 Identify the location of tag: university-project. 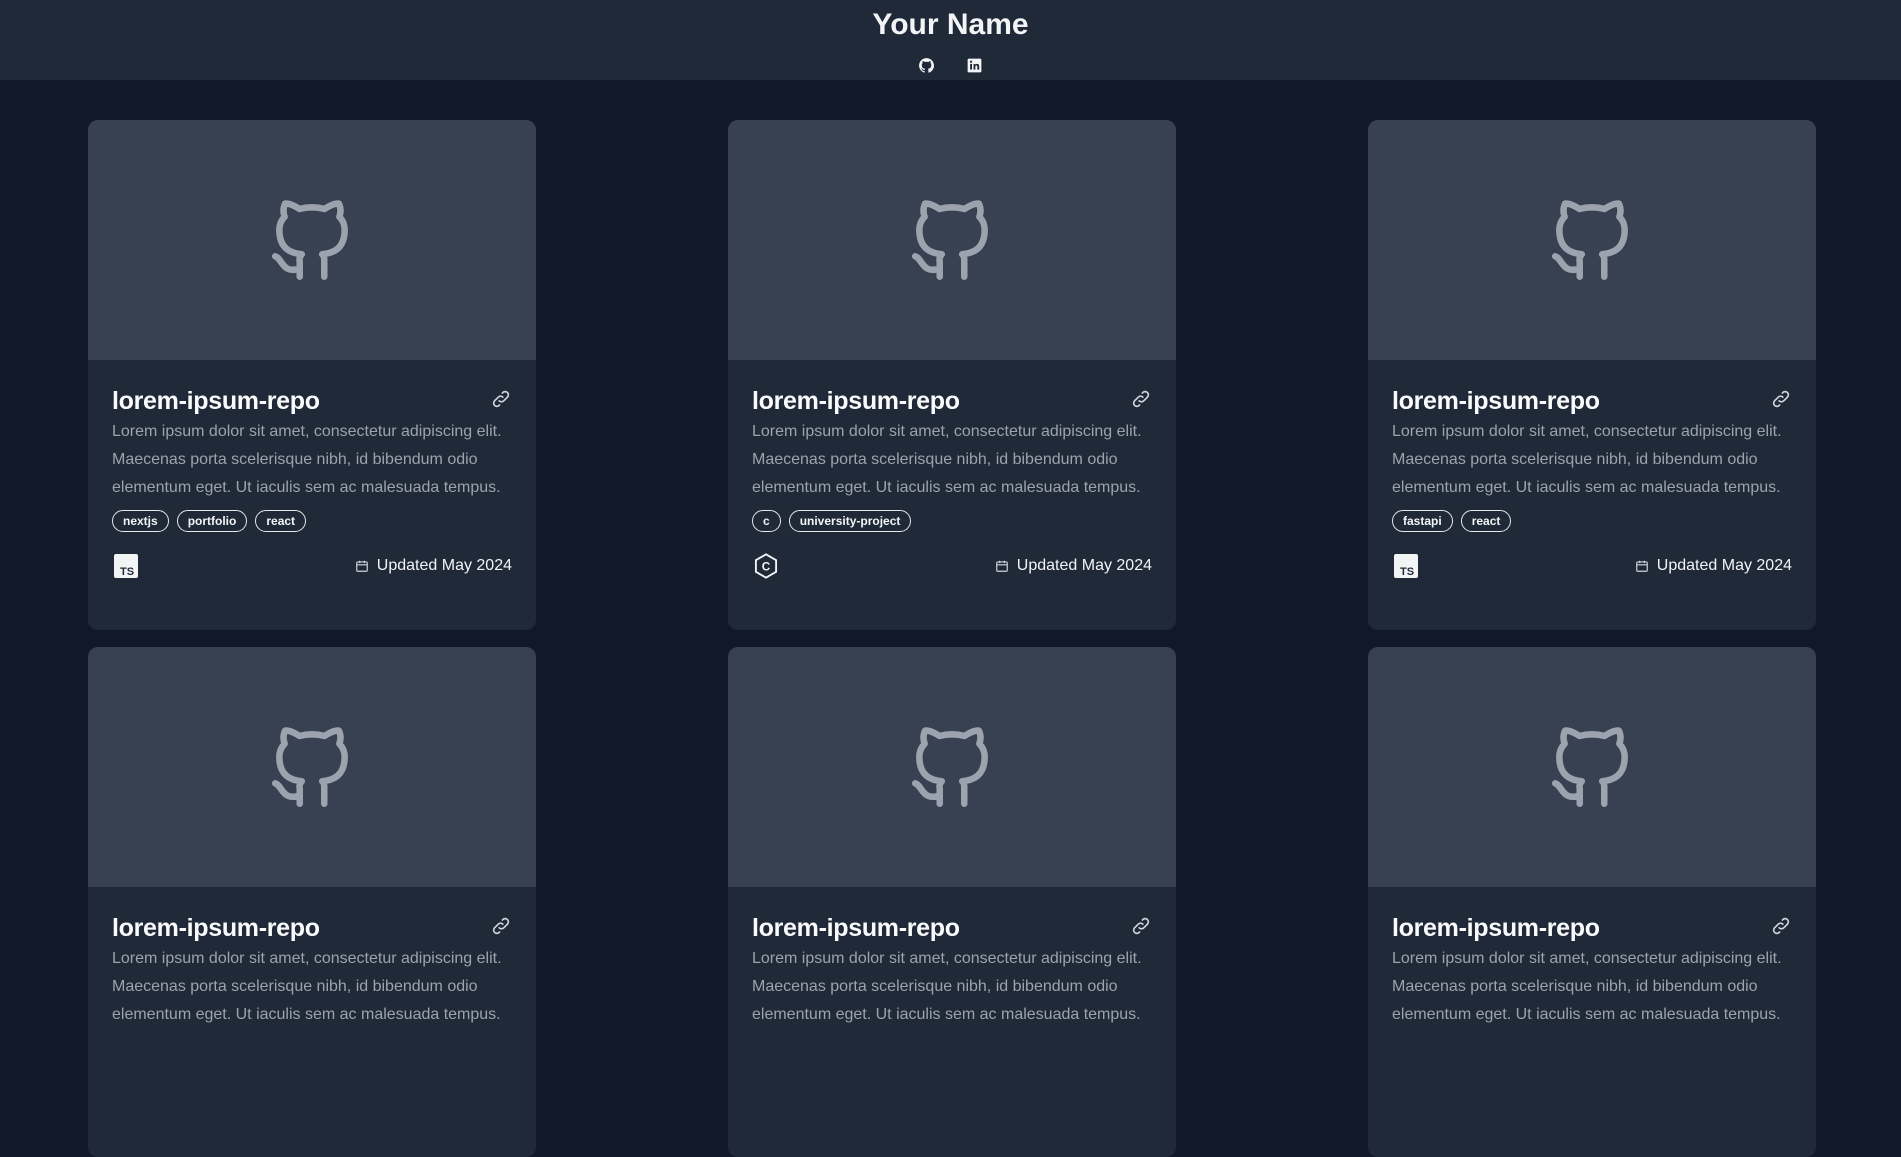
(850, 521).